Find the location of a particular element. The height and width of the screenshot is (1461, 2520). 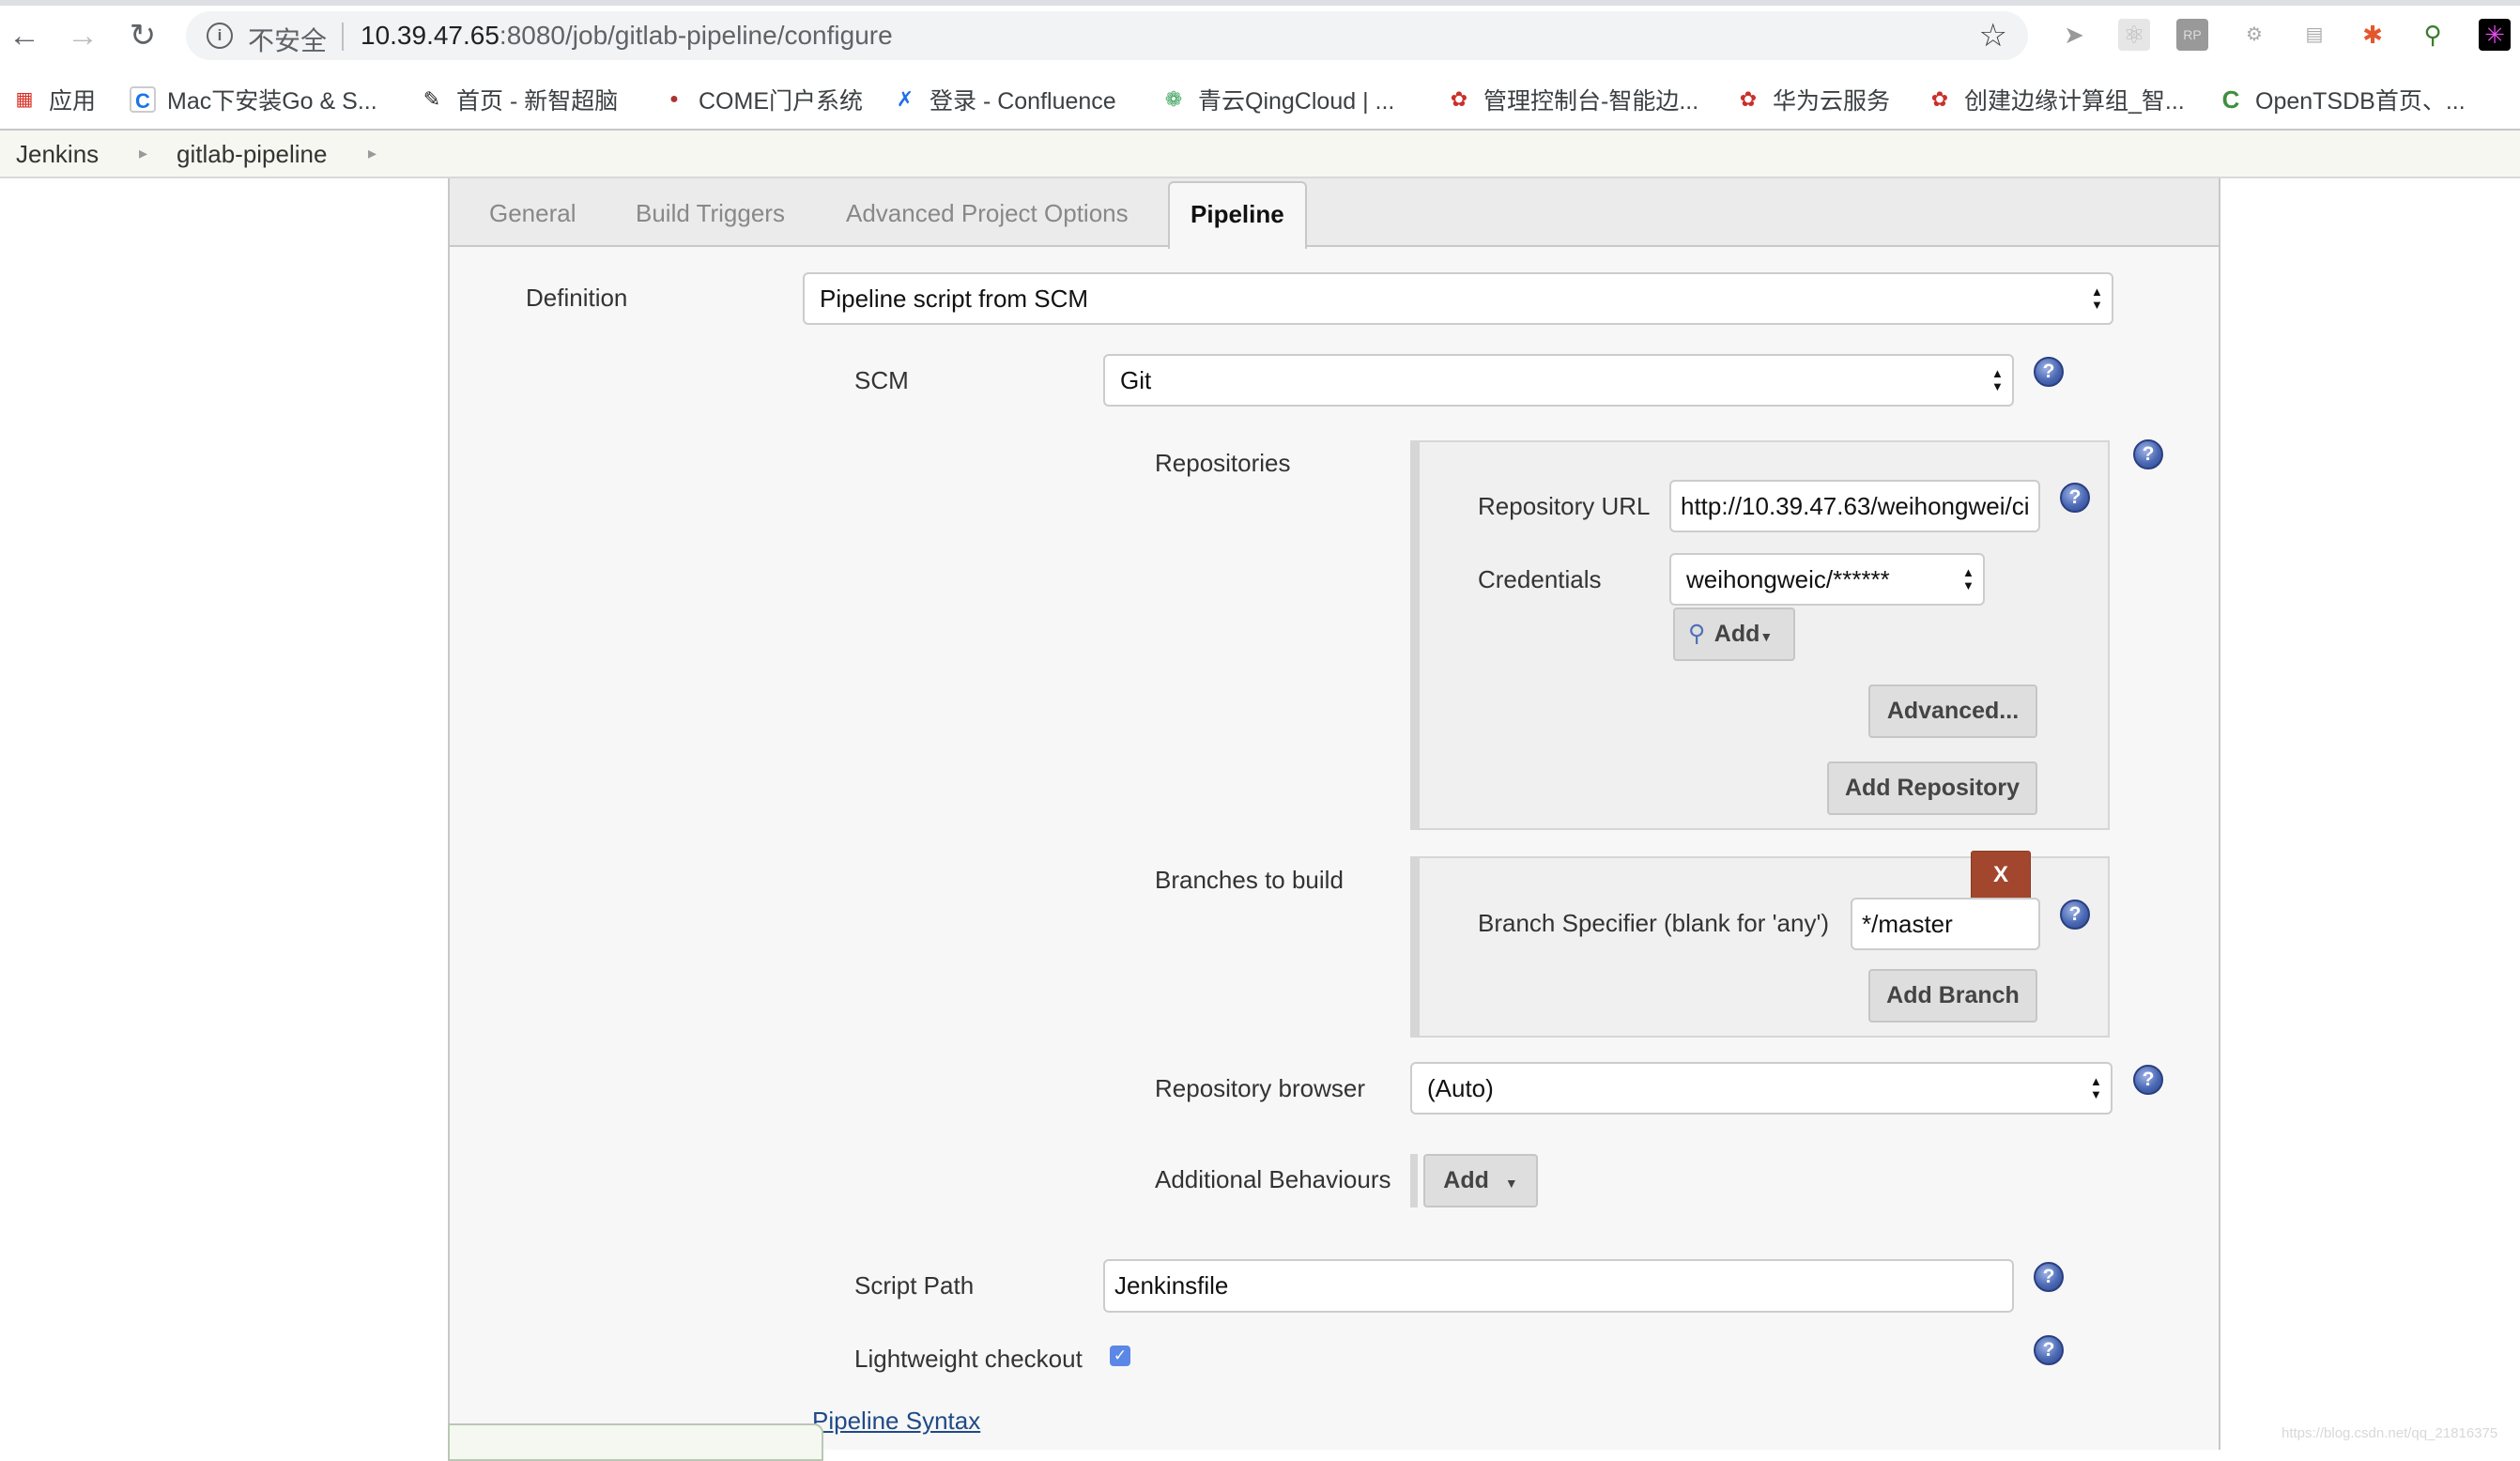

bookmark-item: ✎ 首页 - 新智超脑 is located at coordinates (518, 100).